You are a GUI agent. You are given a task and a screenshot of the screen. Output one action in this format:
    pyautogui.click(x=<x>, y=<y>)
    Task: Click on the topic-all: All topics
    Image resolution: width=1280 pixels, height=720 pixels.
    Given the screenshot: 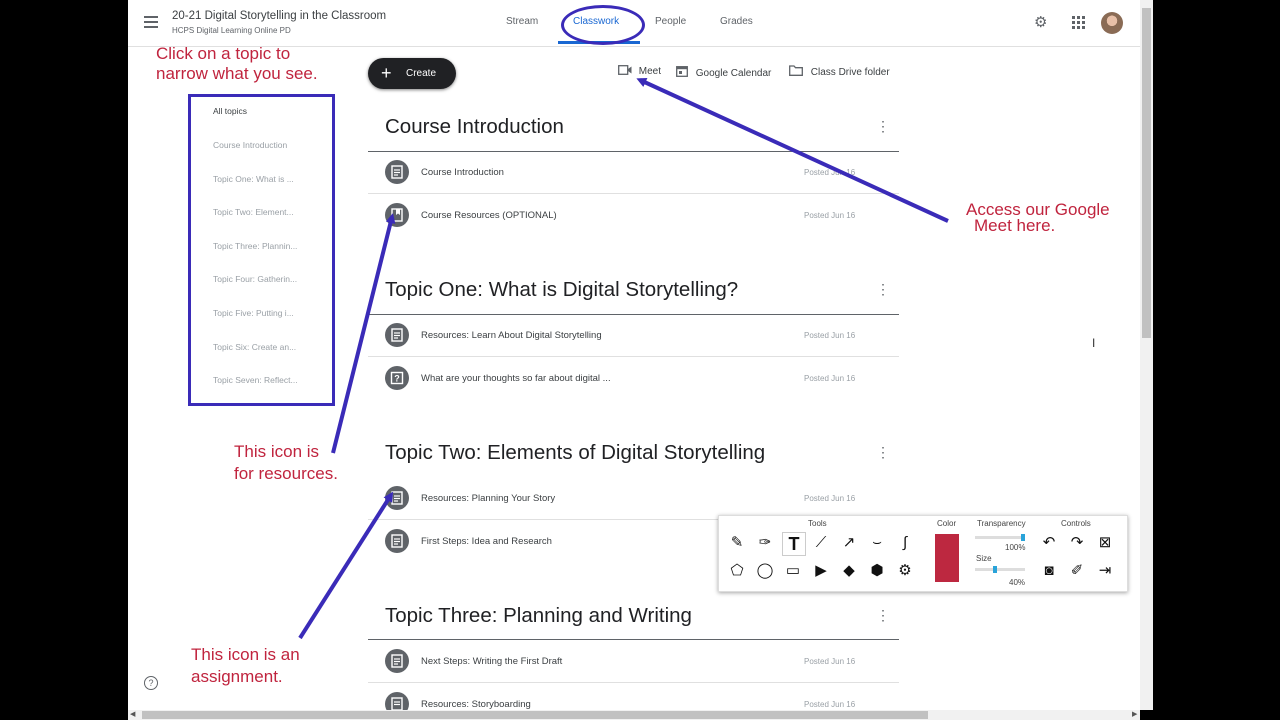 What is the action you would take?
    pyautogui.click(x=230, y=111)
    